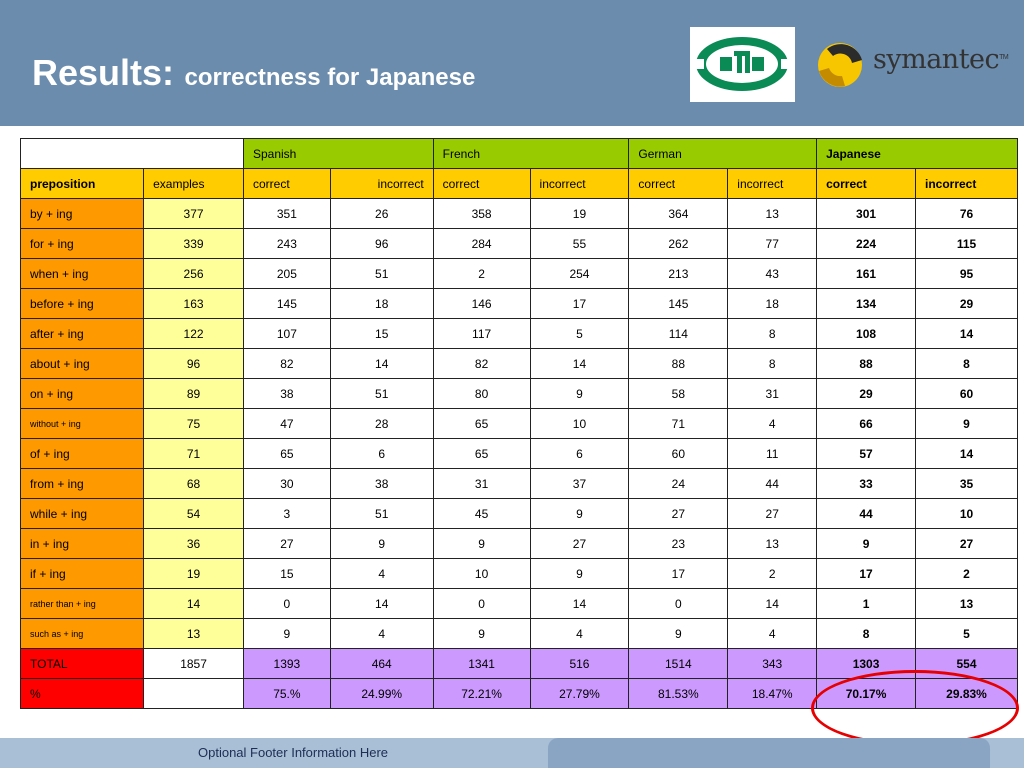 The height and width of the screenshot is (768, 1024). Describe the element at coordinates (579, 453) in the screenshot. I see `cell-french-incorrect: 6` at that location.